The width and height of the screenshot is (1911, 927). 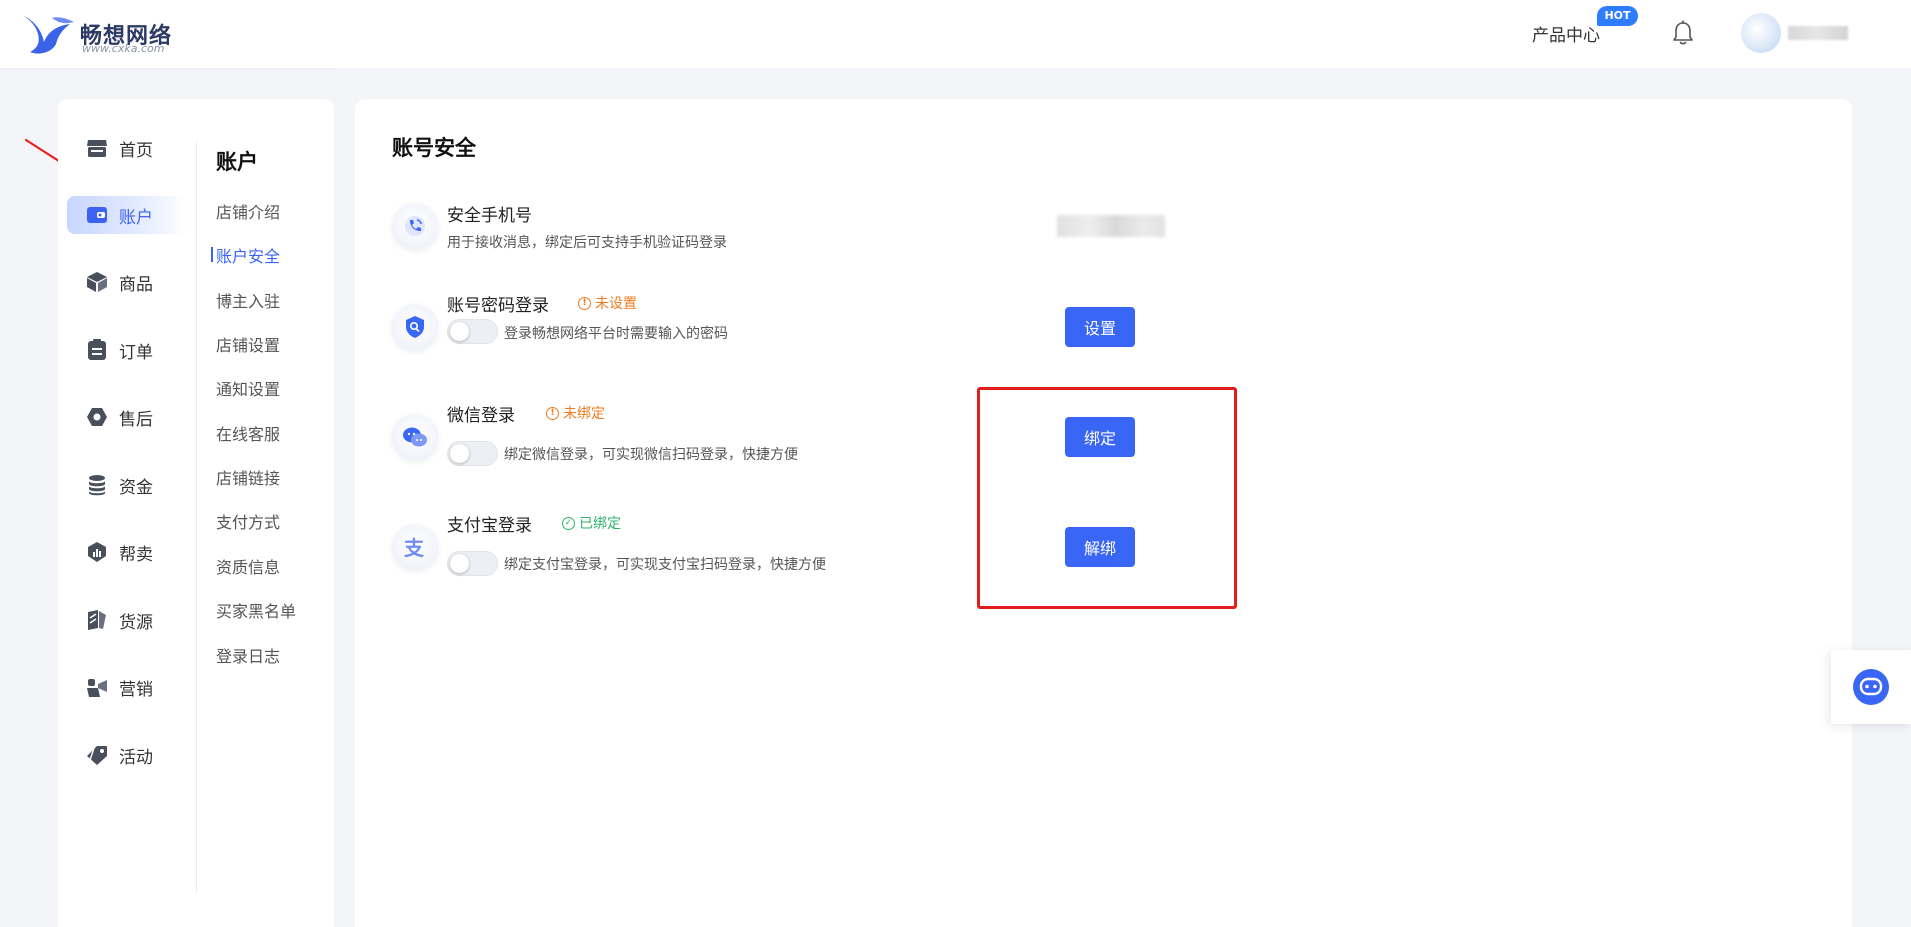 What do you see at coordinates (97, 485) in the screenshot?
I see `coins-icon` at bounding box center [97, 485].